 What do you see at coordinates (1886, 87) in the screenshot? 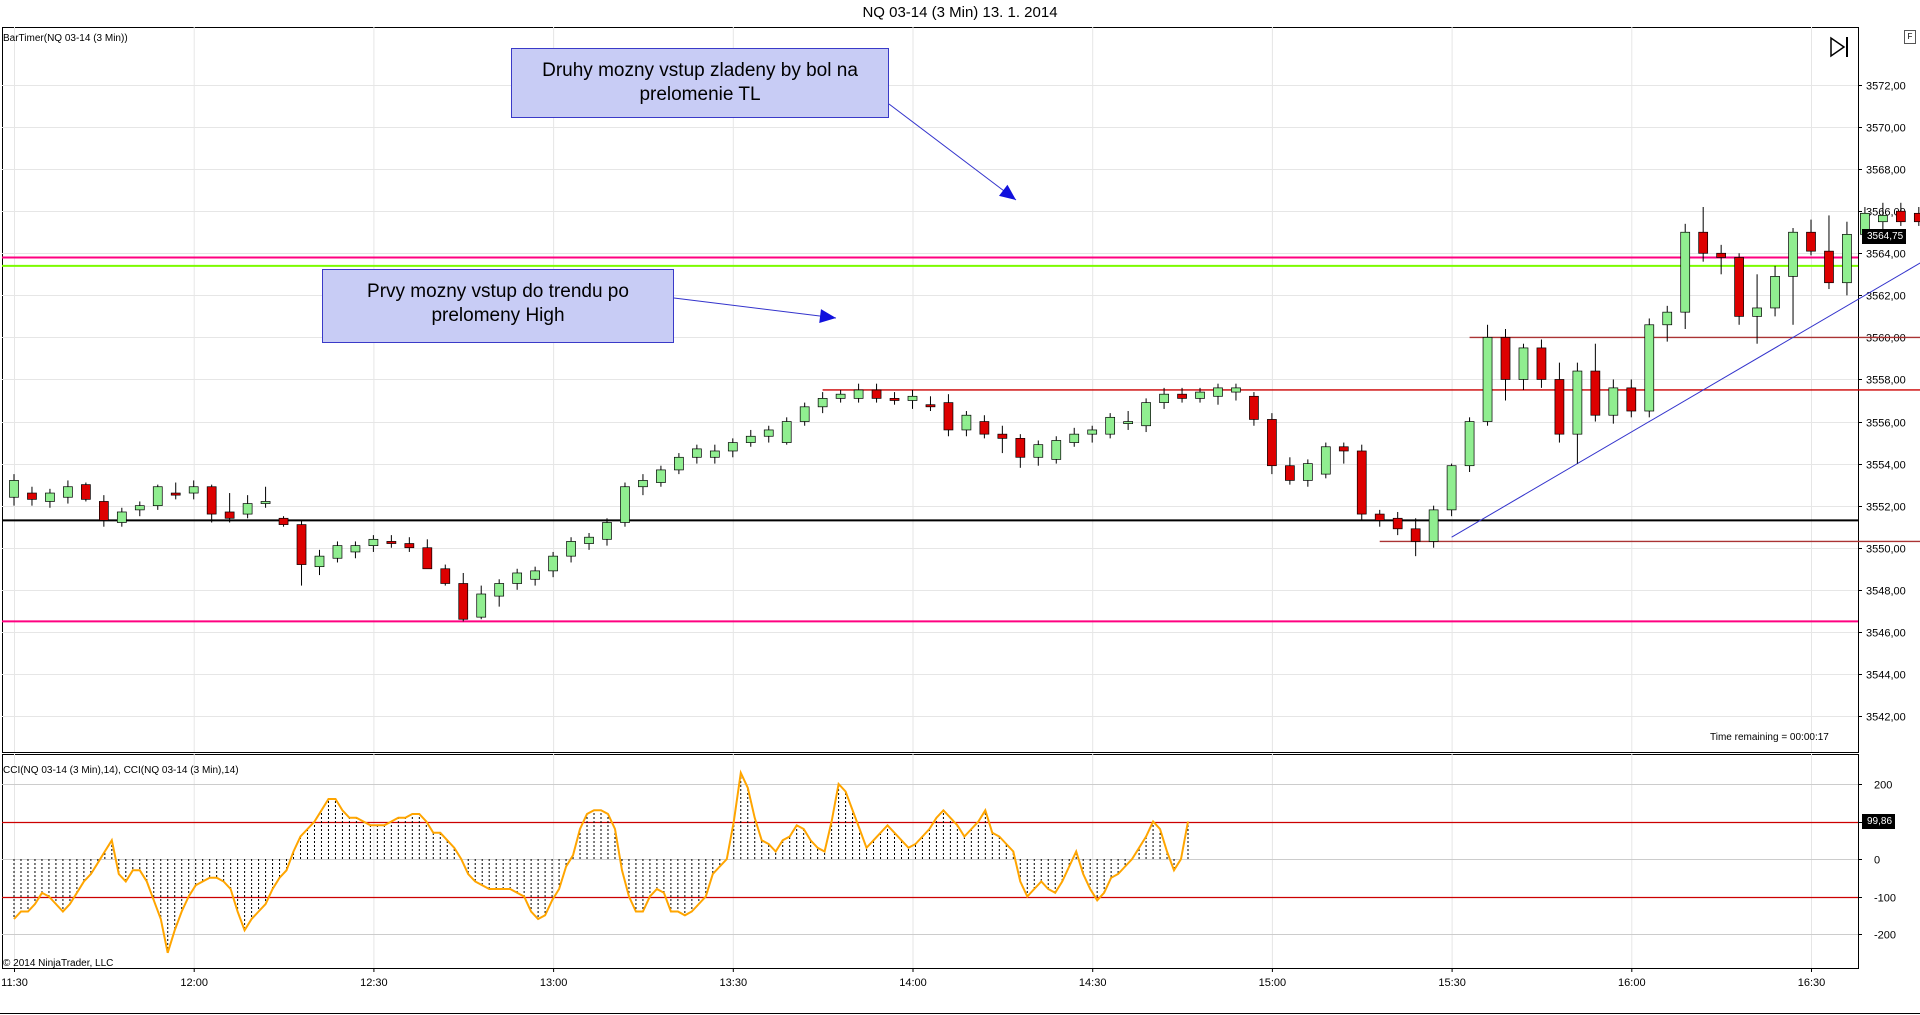
I see `y-tick-label: 3572,00` at bounding box center [1886, 87].